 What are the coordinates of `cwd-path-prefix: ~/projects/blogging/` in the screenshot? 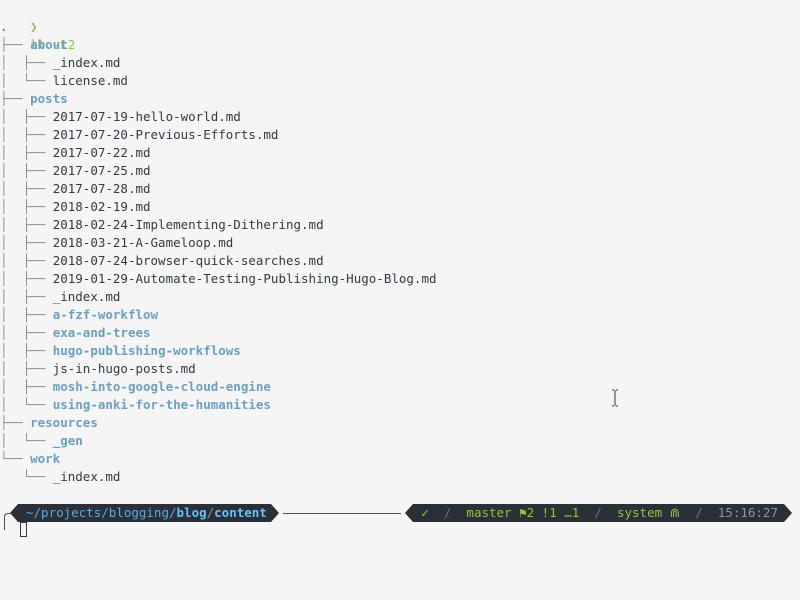 It's located at (101, 512).